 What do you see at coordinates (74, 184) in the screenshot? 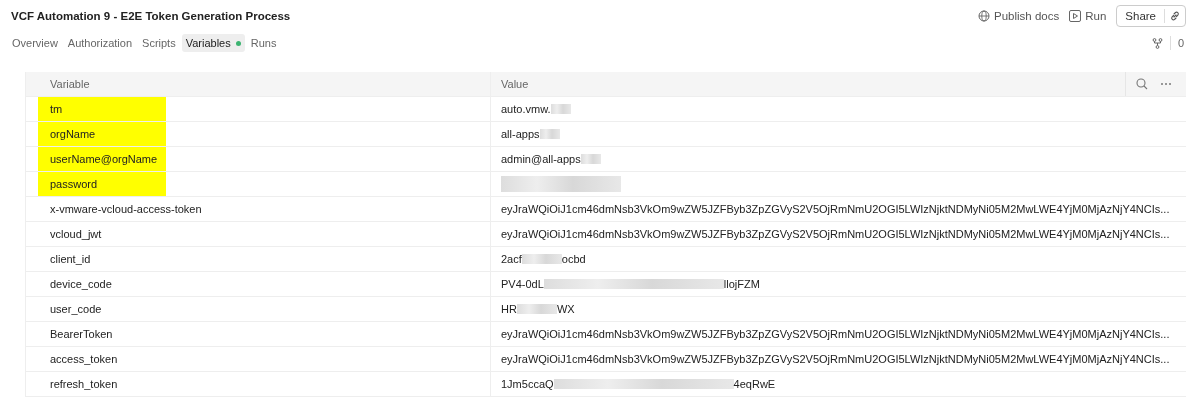
I see `table-cell: password` at bounding box center [74, 184].